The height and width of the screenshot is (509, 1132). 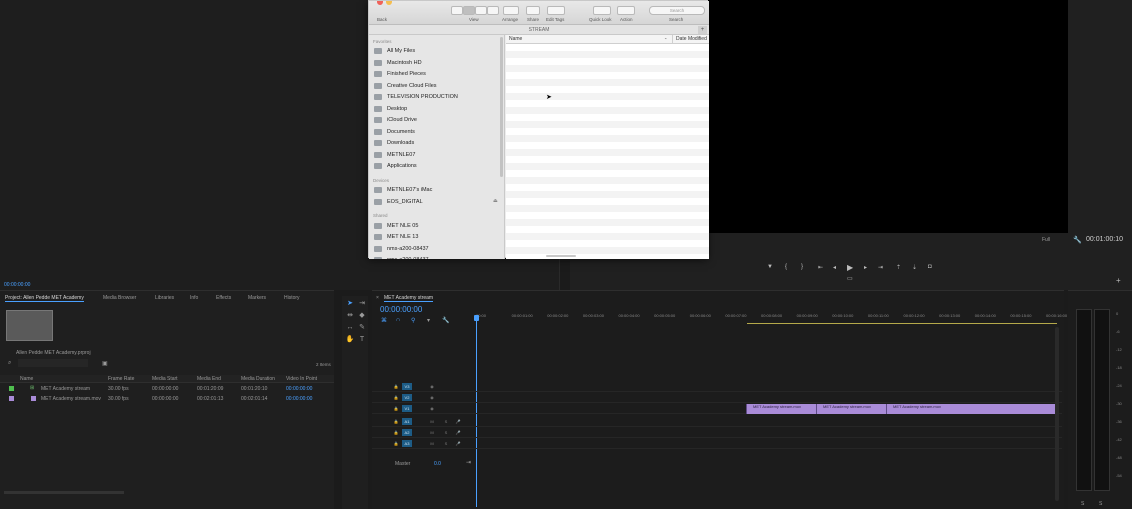 I want to click on fit-dropdown: Full, so click(x=1046, y=240).